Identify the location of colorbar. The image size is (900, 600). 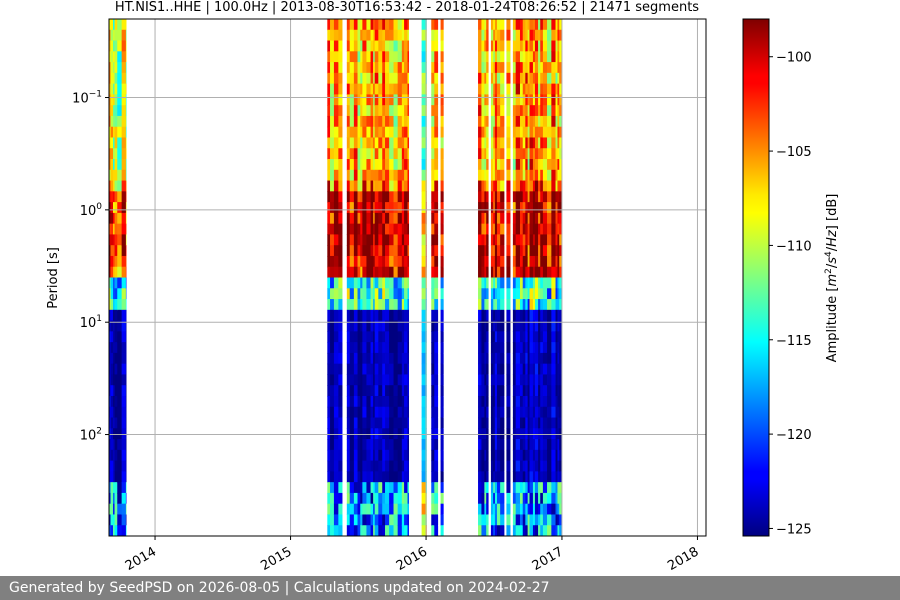
(756, 277).